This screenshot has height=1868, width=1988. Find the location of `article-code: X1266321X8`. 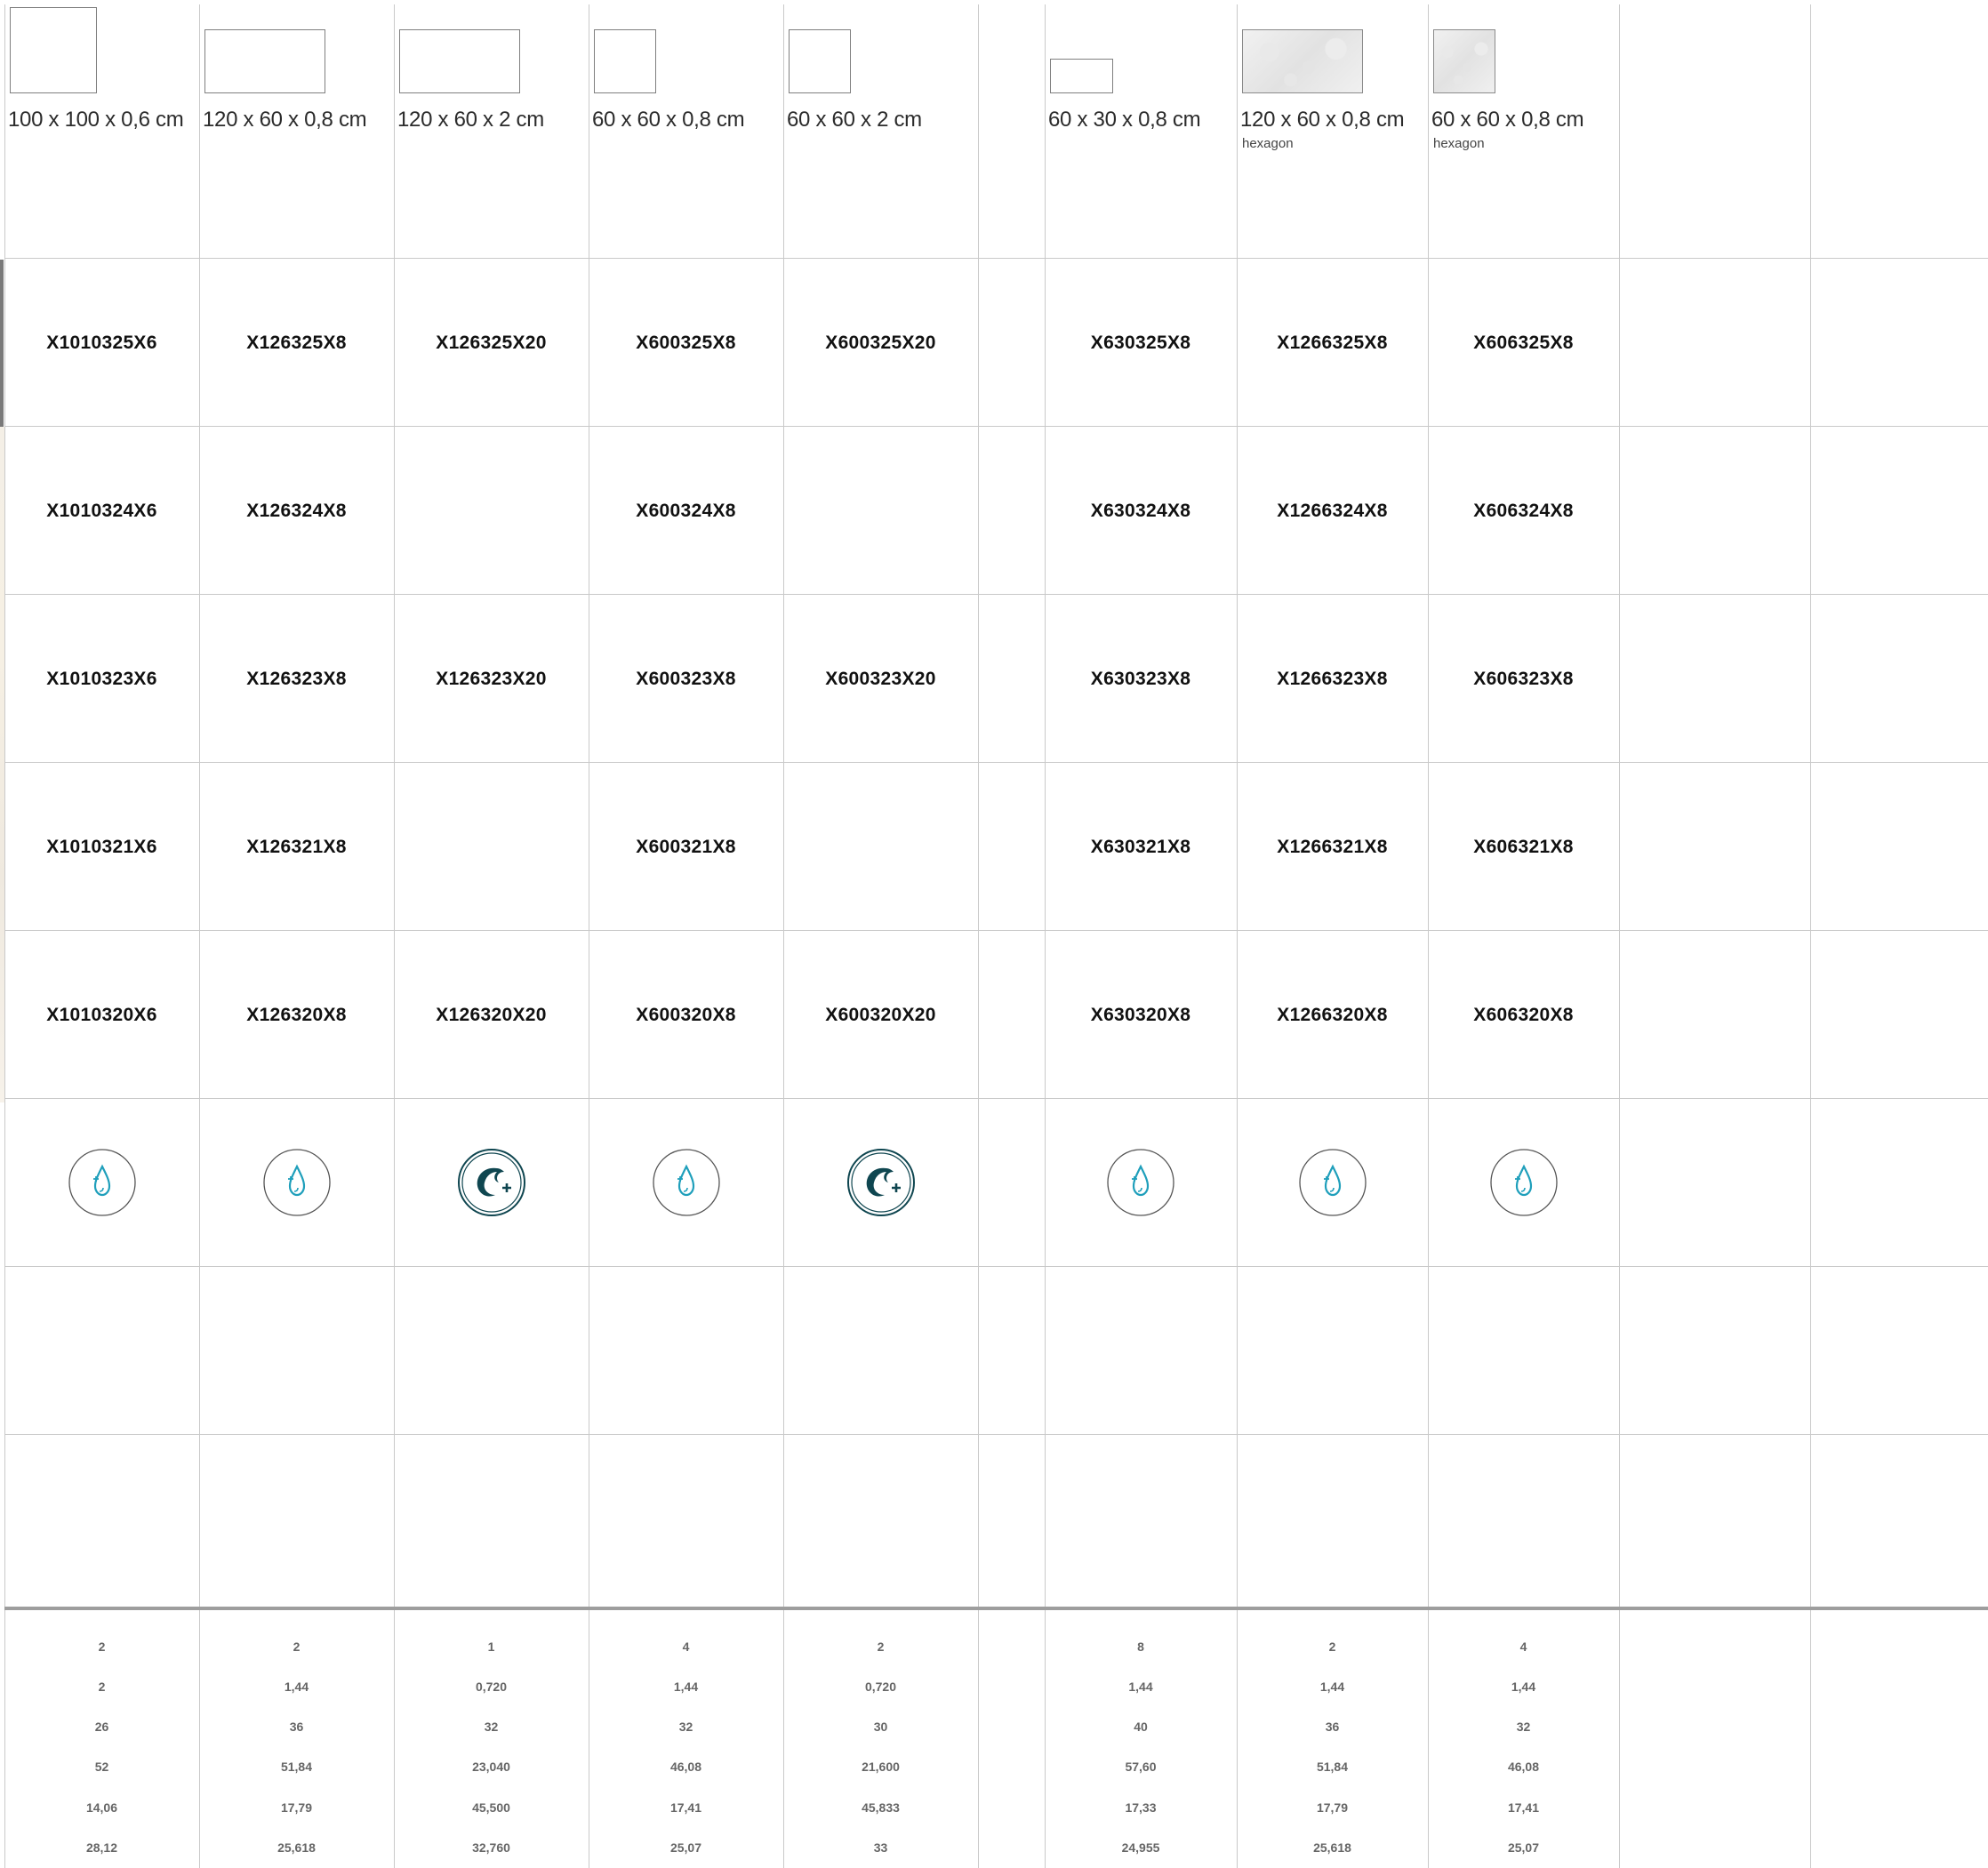

article-code: X1266321X8 is located at coordinates (1332, 847).